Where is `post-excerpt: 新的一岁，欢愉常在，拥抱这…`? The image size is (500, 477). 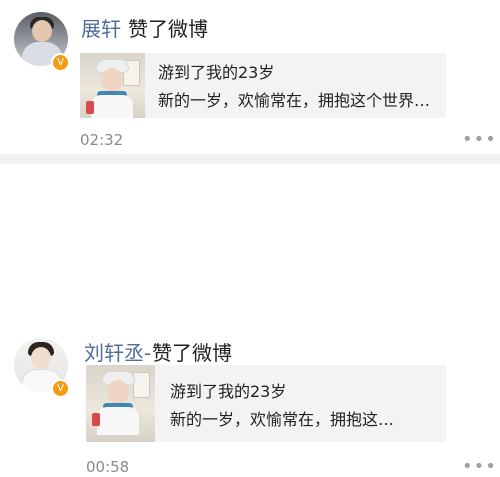
post-excerpt: 新的一岁，欢愉常在，拥抱这… is located at coordinates (282, 419).